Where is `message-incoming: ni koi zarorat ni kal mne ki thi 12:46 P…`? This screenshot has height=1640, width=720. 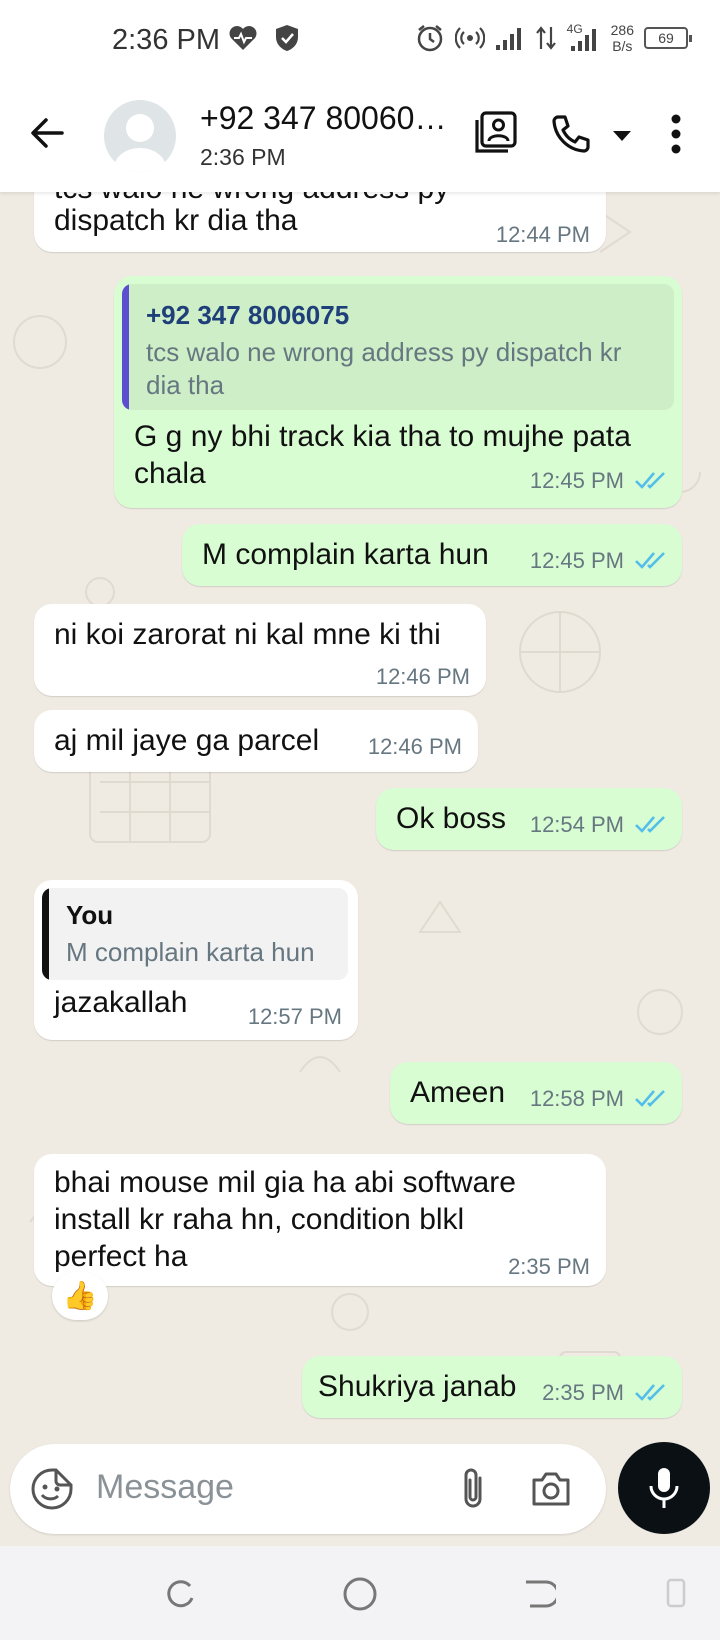 message-incoming: ni koi zarorat ni kal mne ki thi 12:46 P… is located at coordinates (260, 650).